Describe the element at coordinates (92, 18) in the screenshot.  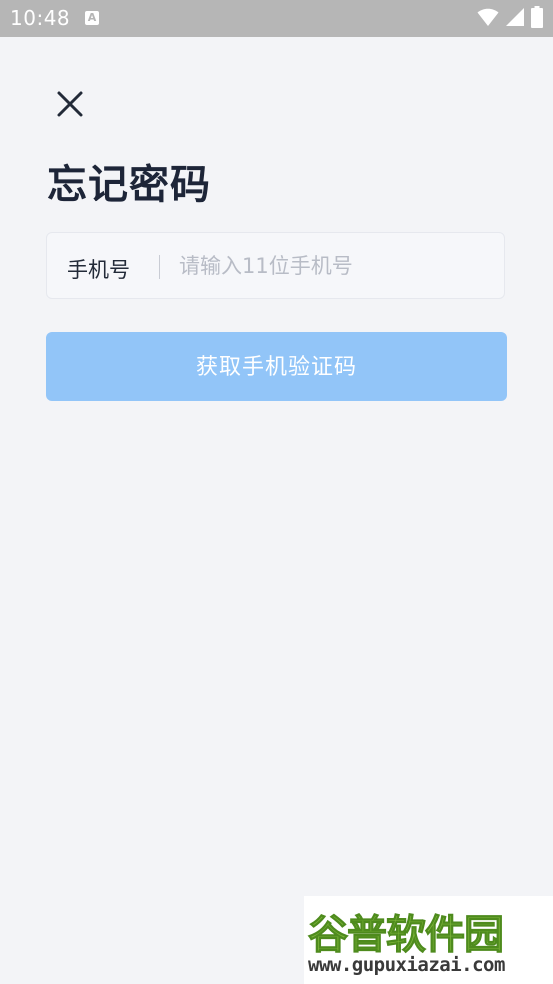
I see `notification-a-icon: A` at that location.